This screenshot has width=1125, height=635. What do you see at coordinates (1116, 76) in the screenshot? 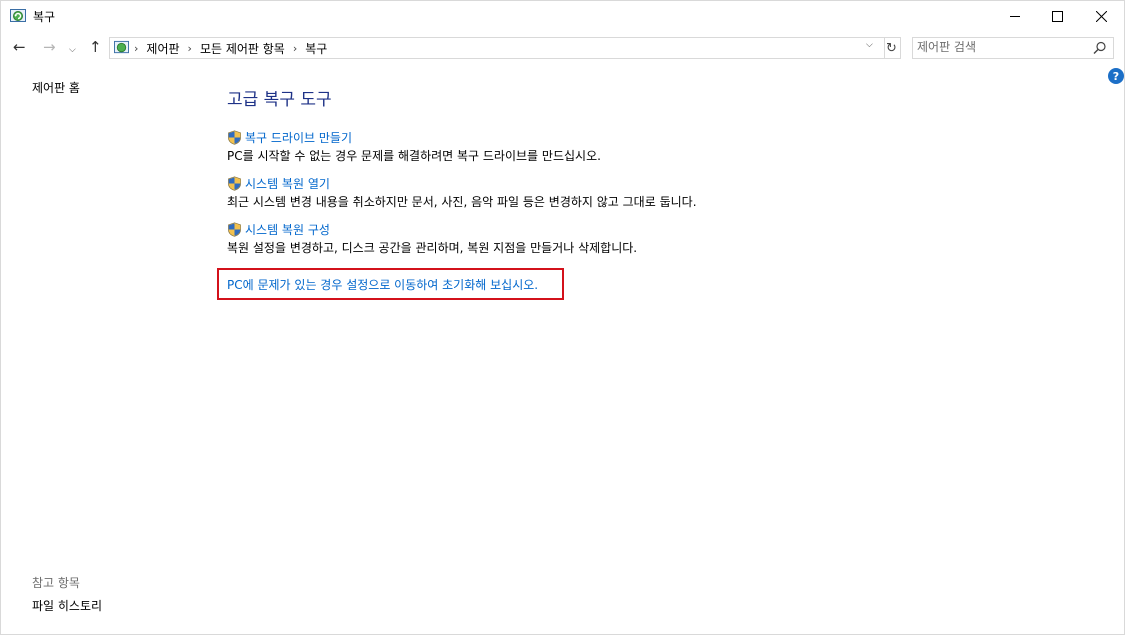
I see `help-icon: ?` at bounding box center [1116, 76].